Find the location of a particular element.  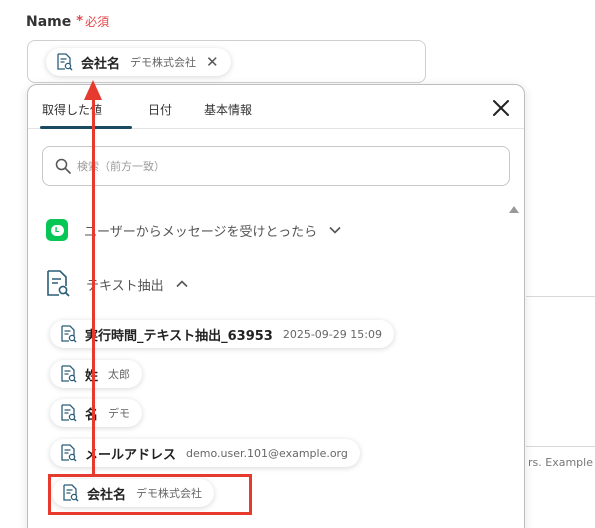

active-tab-indicator is located at coordinates (86, 127).